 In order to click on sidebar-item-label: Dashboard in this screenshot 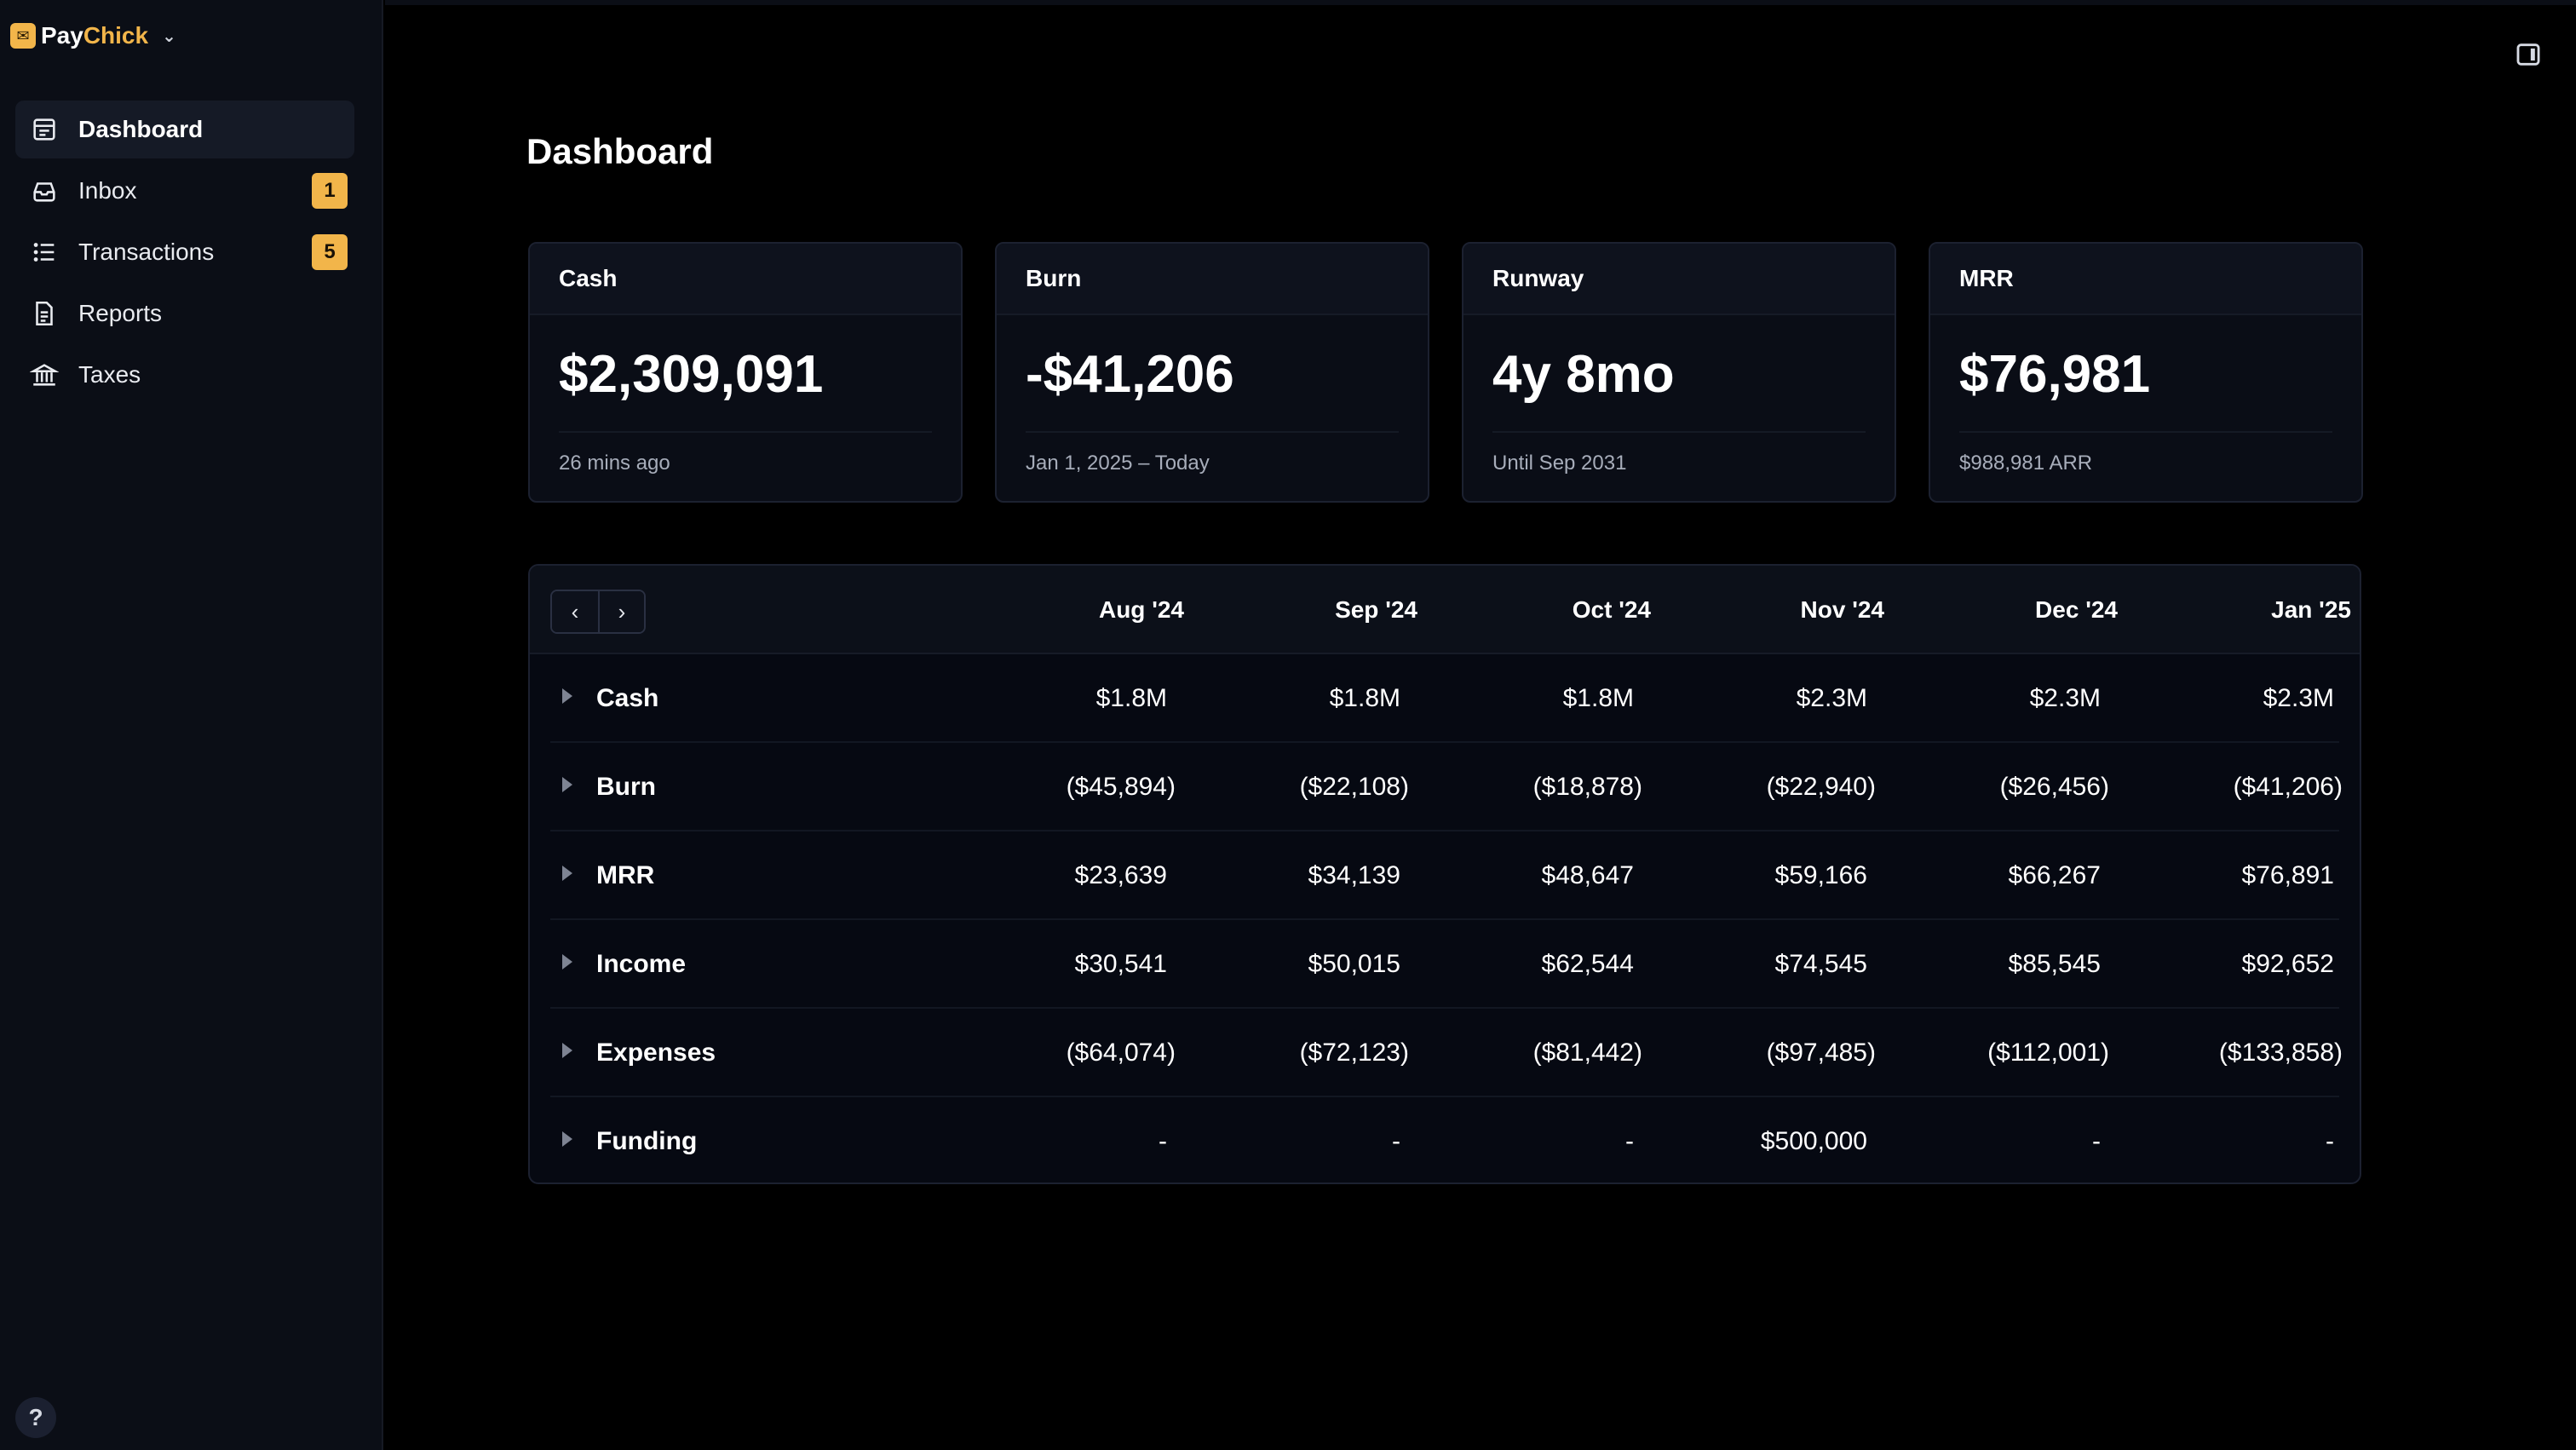, I will do `click(141, 129)`.